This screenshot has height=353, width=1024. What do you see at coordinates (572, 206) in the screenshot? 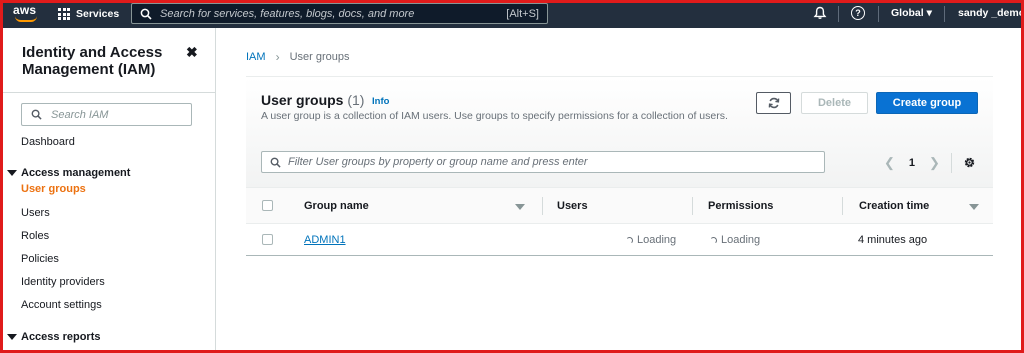
I see `column-header-users: Users` at bounding box center [572, 206].